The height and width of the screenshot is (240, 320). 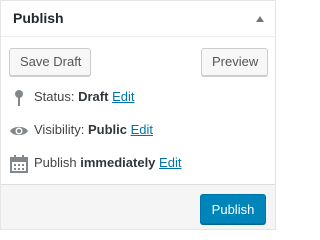 I want to click on status-row: Status: Draft Edit, so click(x=71, y=97).